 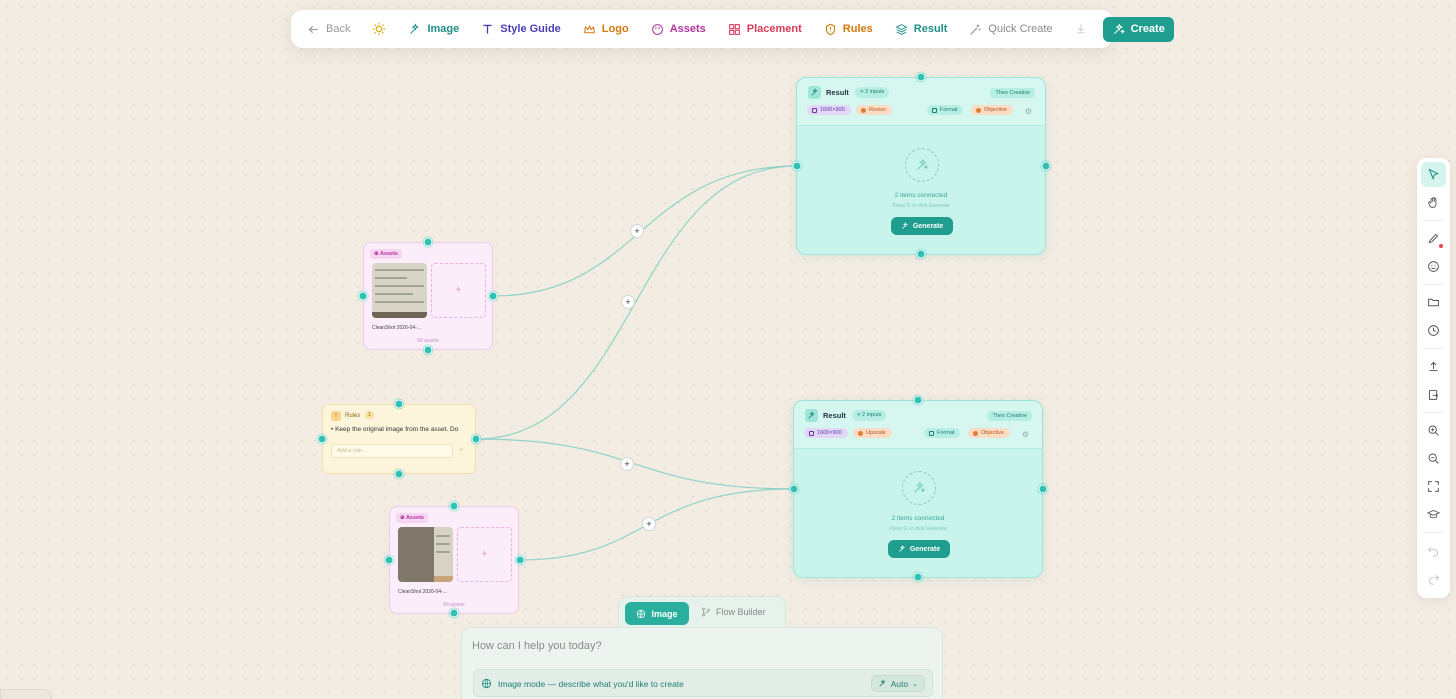 I want to click on toolbar-style-guide: Style Guide, so click(x=521, y=29).